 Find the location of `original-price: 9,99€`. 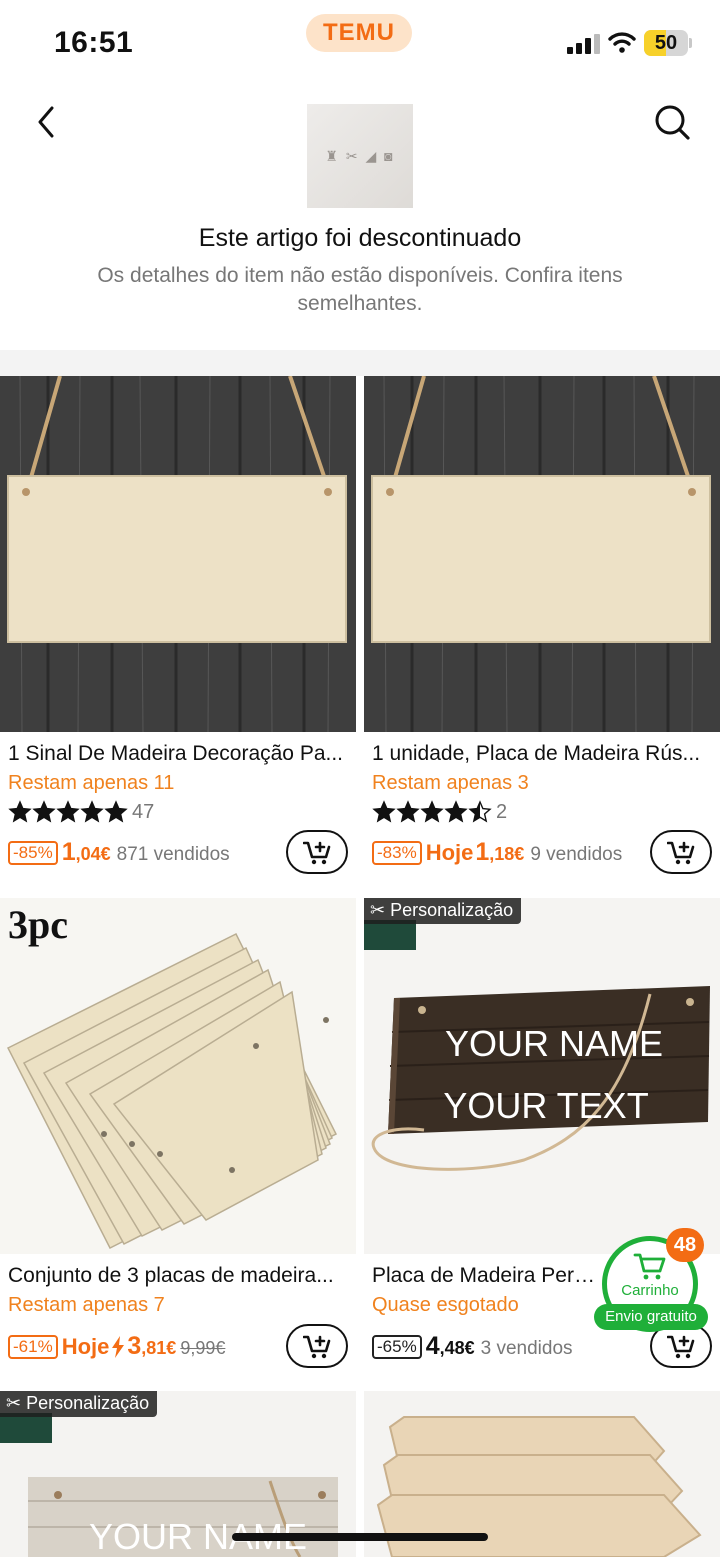

original-price: 9,99€ is located at coordinates (203, 1348).